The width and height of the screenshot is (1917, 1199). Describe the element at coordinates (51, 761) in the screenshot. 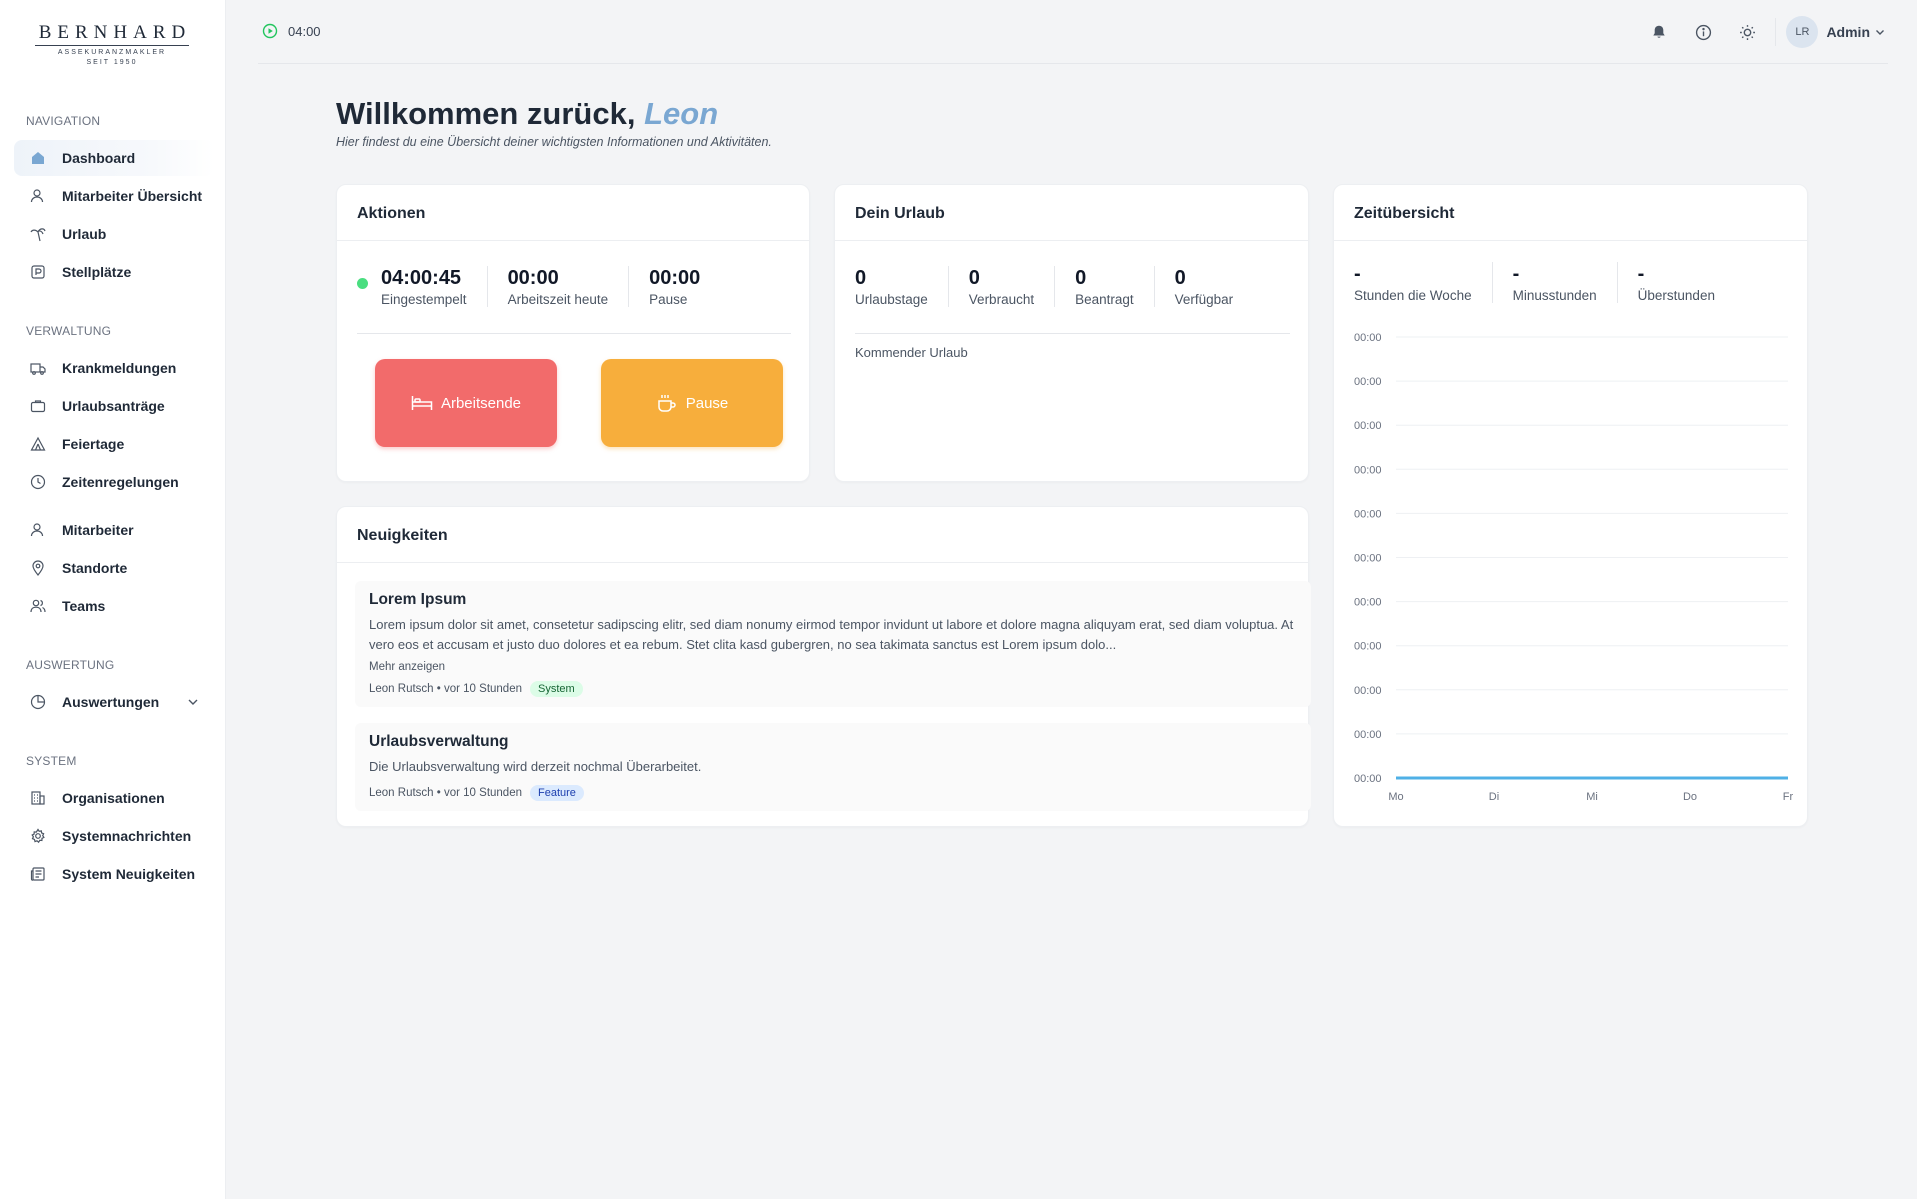

I see `nav-section-system: SYSTEM` at that location.